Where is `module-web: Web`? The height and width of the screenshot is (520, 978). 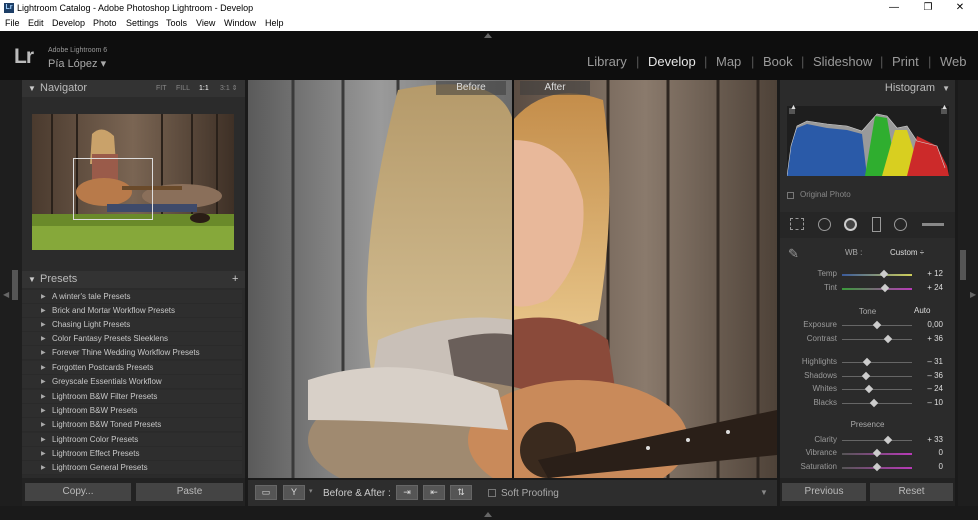
module-web: Web is located at coordinates (953, 61).